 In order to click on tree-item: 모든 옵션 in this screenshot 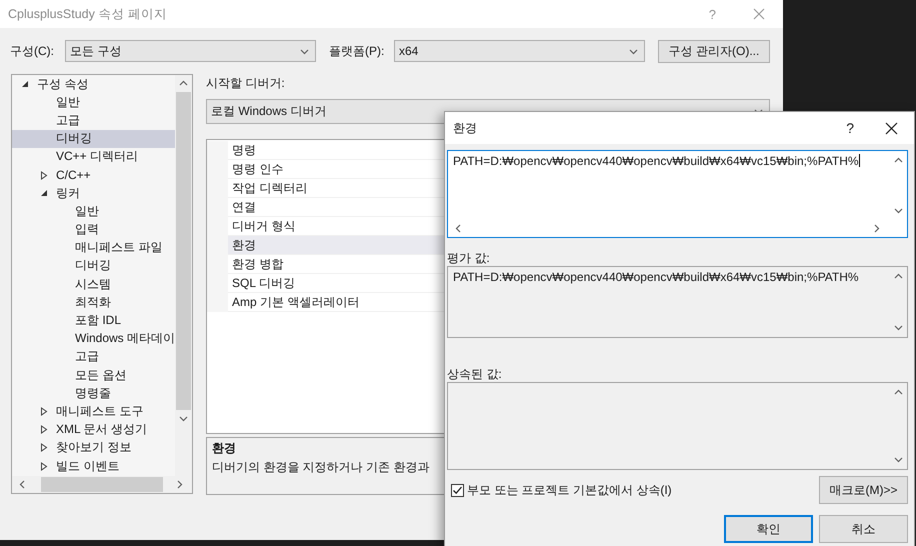, I will do `click(93, 375)`.